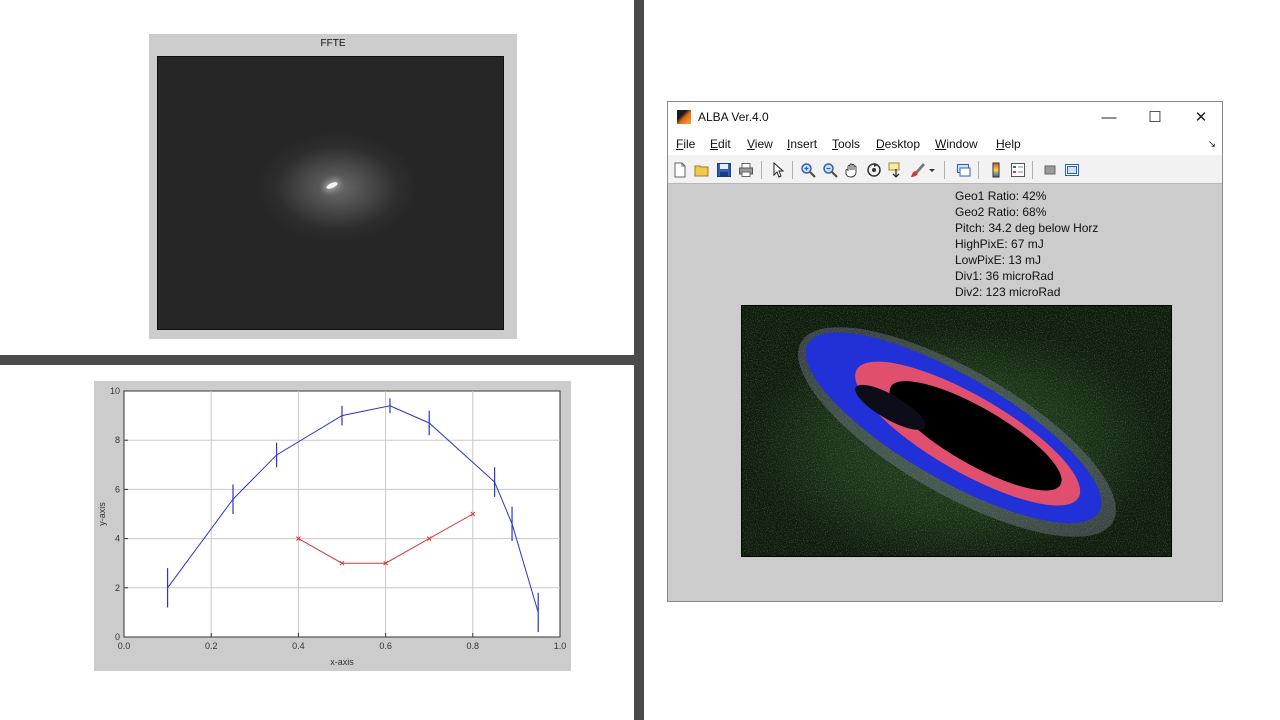 This screenshot has height=720, width=1280. What do you see at coordinates (115, 391) in the screenshot?
I see `y-tick-label: 10` at bounding box center [115, 391].